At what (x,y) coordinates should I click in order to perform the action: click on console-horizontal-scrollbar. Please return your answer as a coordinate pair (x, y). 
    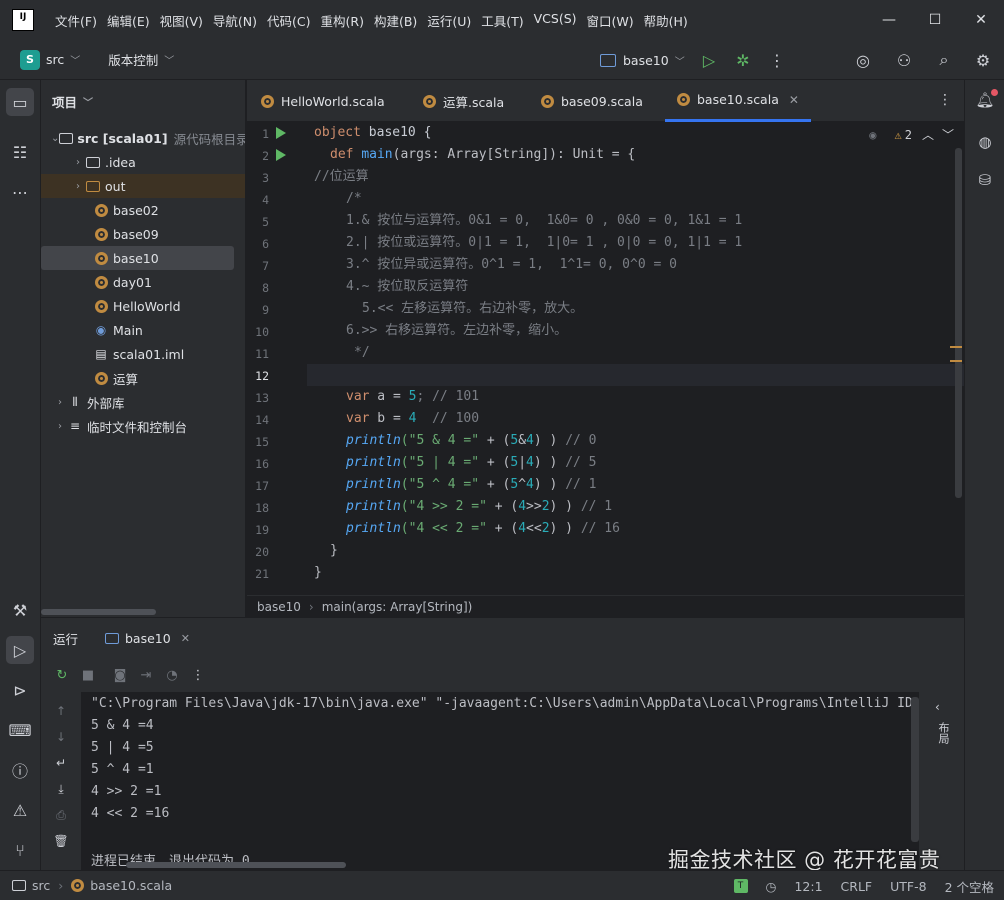
    Looking at the image, I should click on (236, 865).